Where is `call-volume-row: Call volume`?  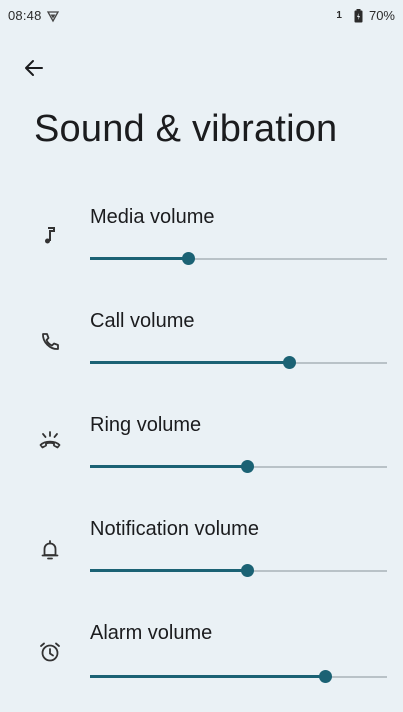 call-volume-row: Call volume is located at coordinates (201, 350).